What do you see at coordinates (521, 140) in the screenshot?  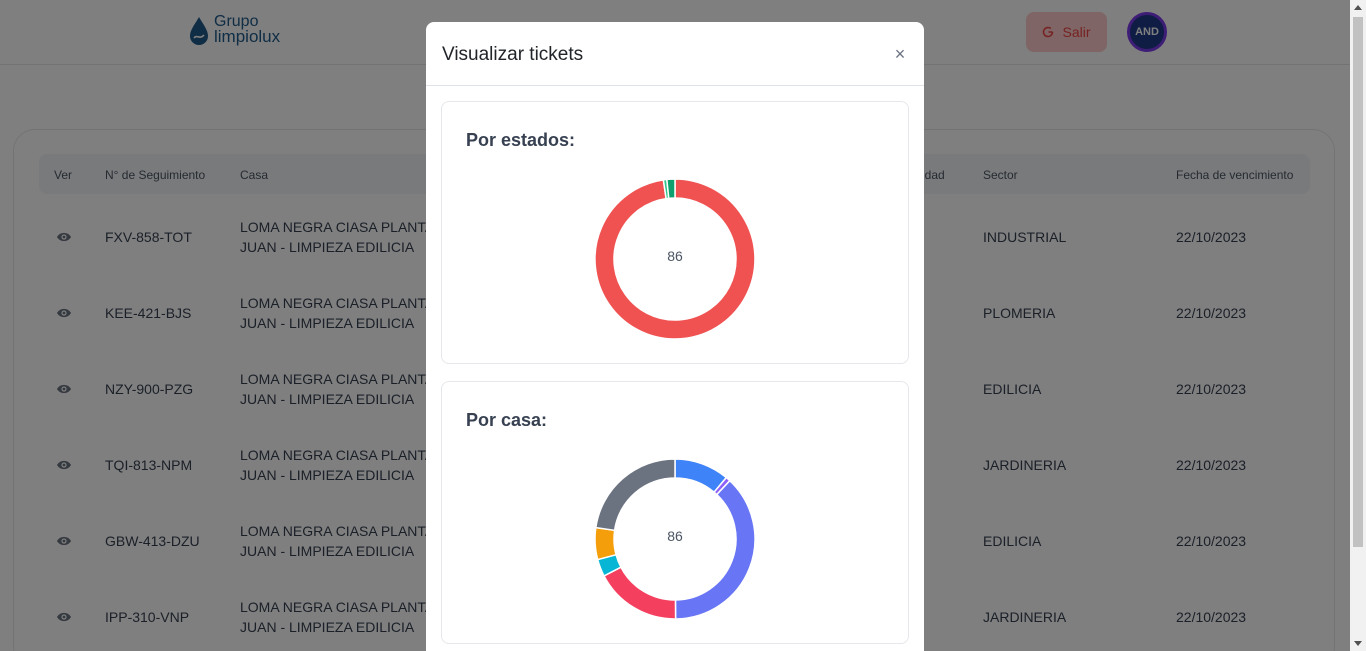 I see `status-chart-title: Por estados:` at bounding box center [521, 140].